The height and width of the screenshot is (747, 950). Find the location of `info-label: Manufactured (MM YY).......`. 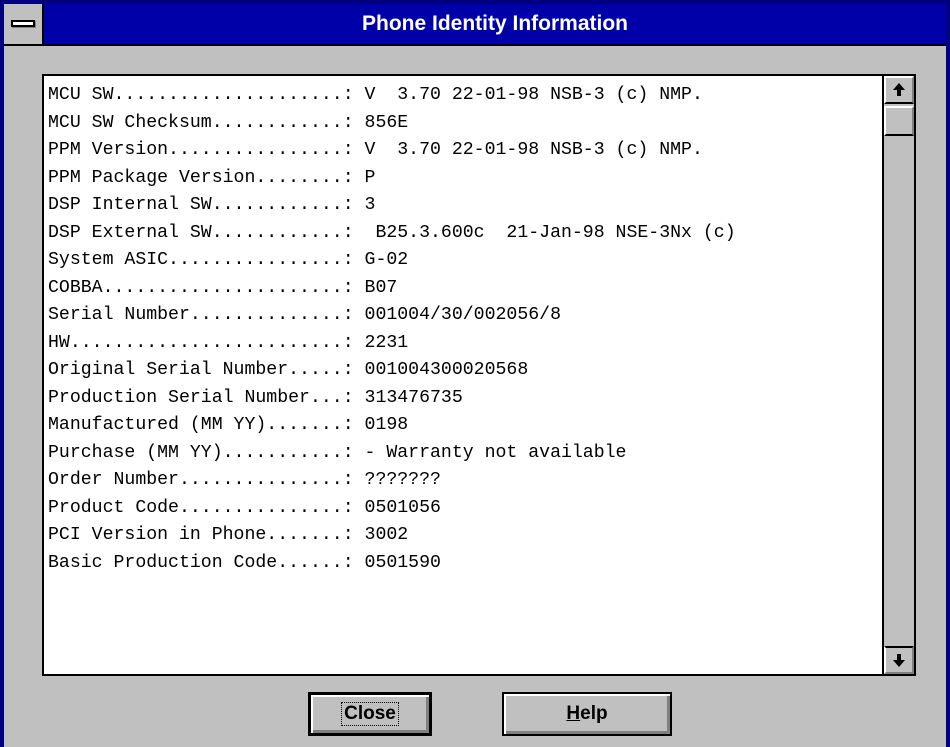

info-label: Manufactured (MM YY)....... is located at coordinates (195, 425).